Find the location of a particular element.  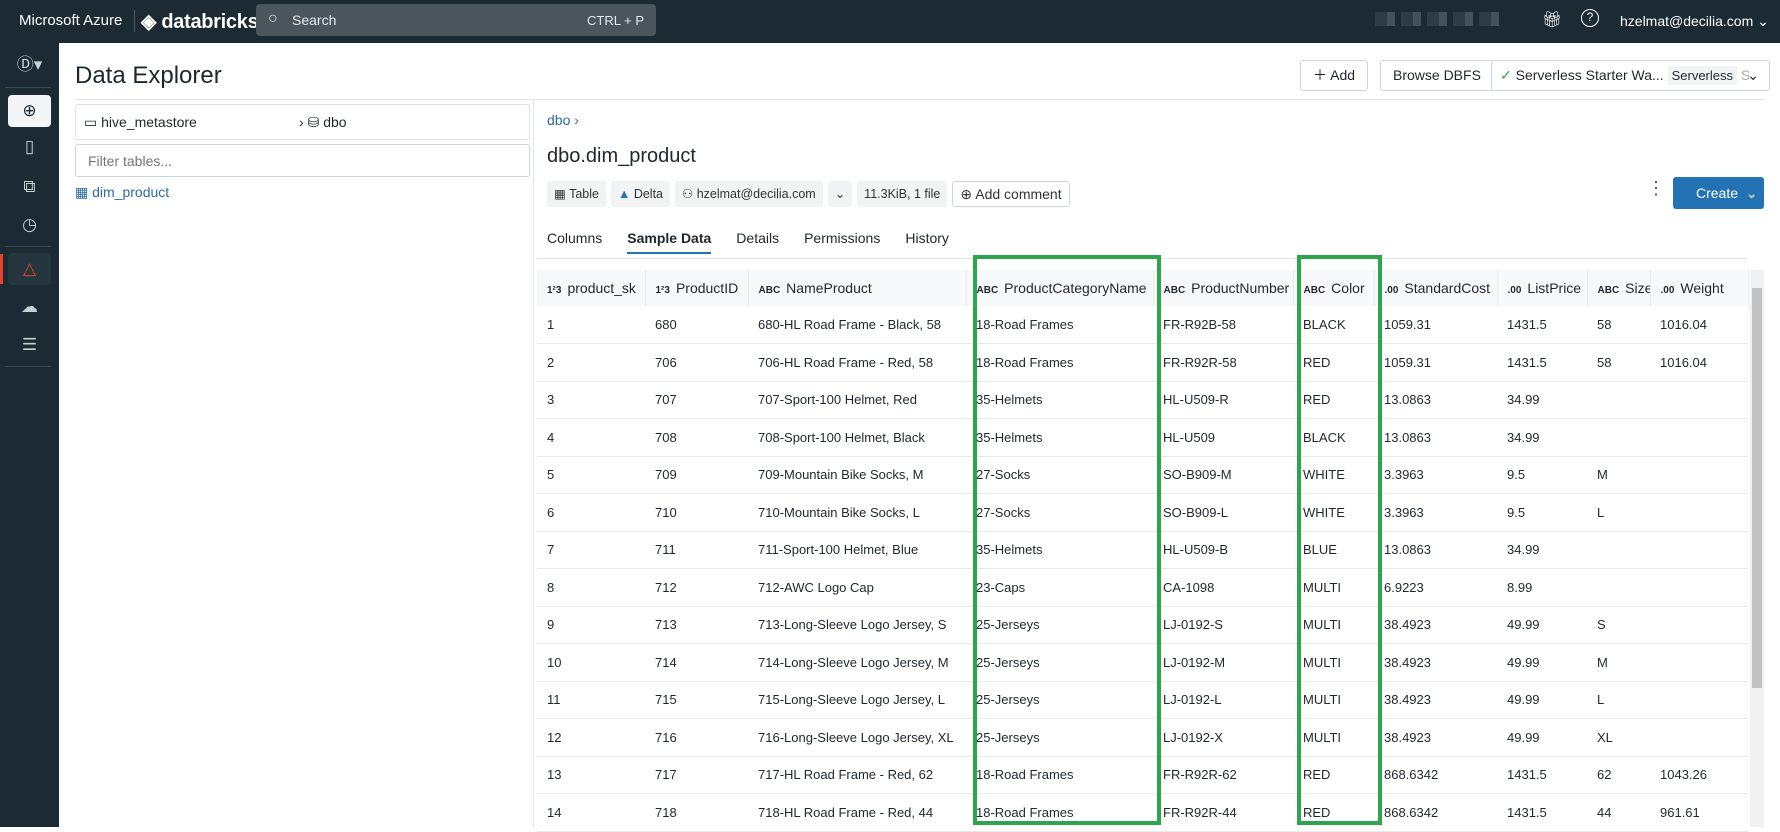

gift-icon: 🎁︎ is located at coordinates (1552, 20).